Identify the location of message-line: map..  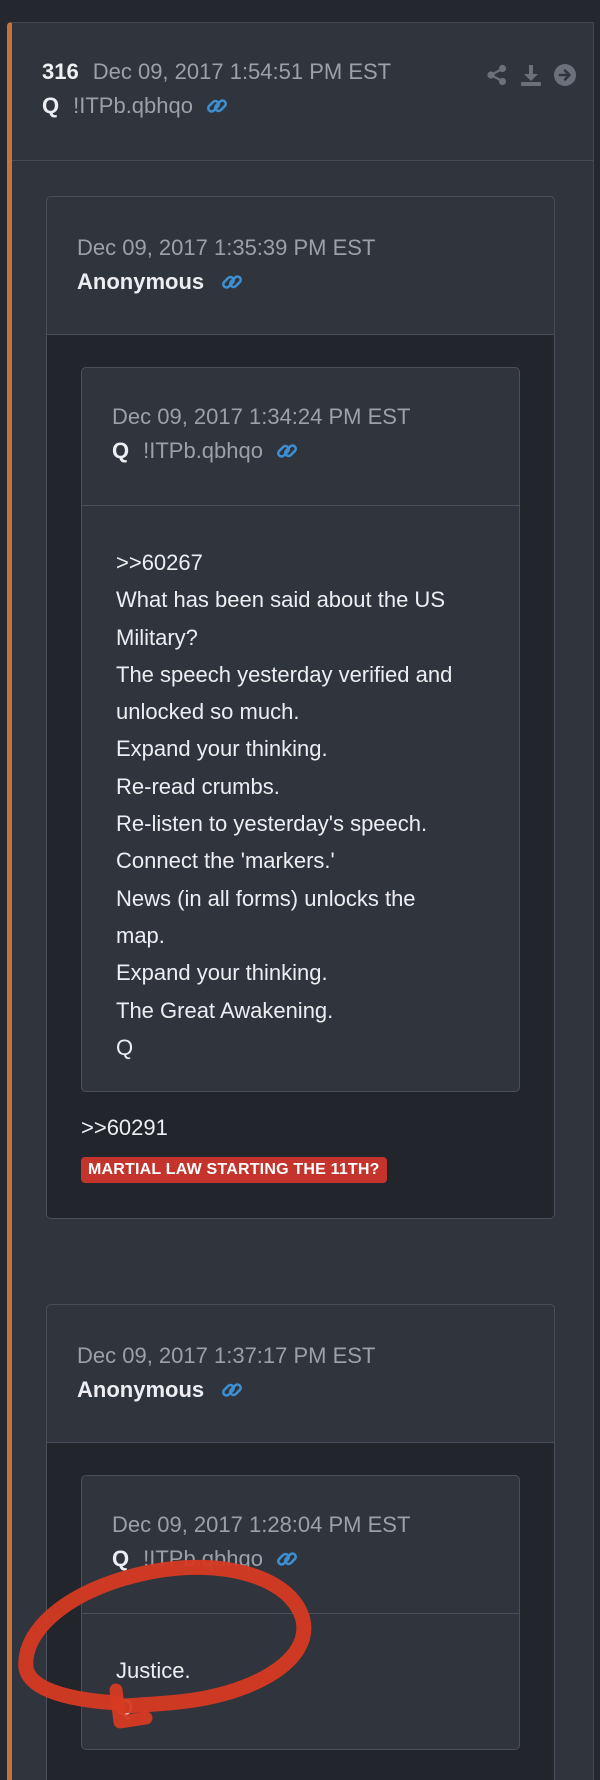
(140, 935).